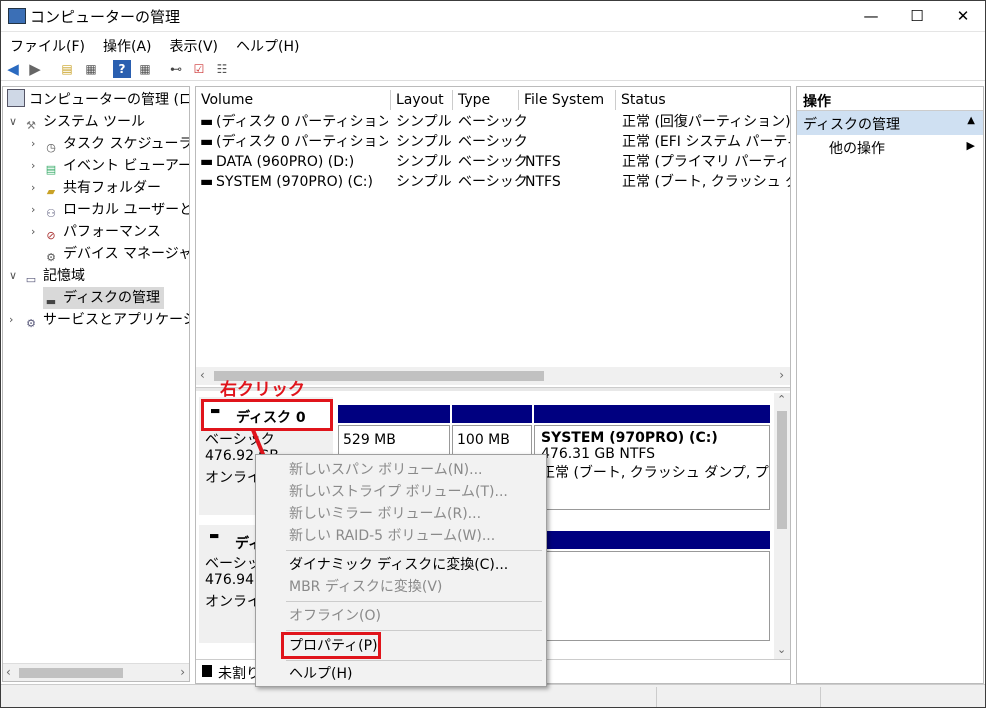 The height and width of the screenshot is (708, 986). I want to click on graphical-view-scrollbar: ⌃ ⌄, so click(782, 526).